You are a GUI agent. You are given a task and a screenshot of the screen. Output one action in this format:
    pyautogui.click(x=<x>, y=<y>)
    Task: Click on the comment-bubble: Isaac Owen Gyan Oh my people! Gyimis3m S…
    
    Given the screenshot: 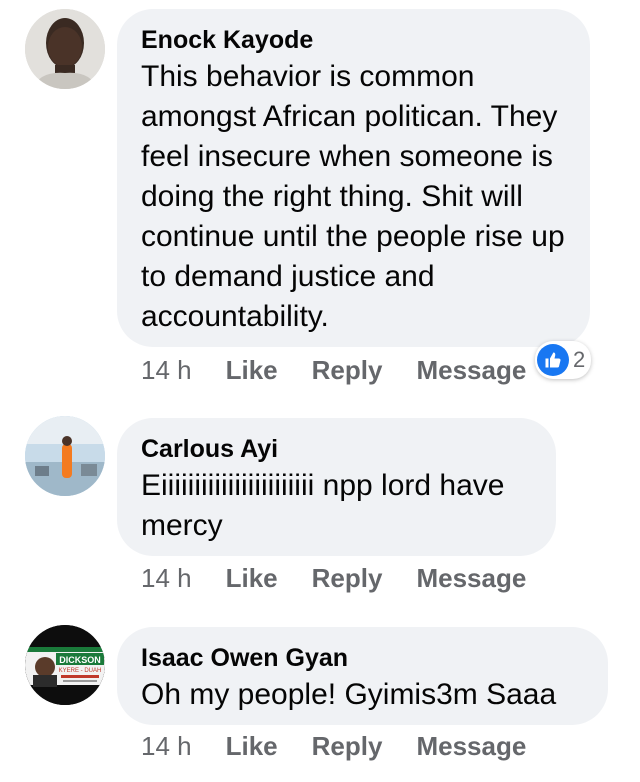 What is the action you would take?
    pyautogui.click(x=362, y=676)
    